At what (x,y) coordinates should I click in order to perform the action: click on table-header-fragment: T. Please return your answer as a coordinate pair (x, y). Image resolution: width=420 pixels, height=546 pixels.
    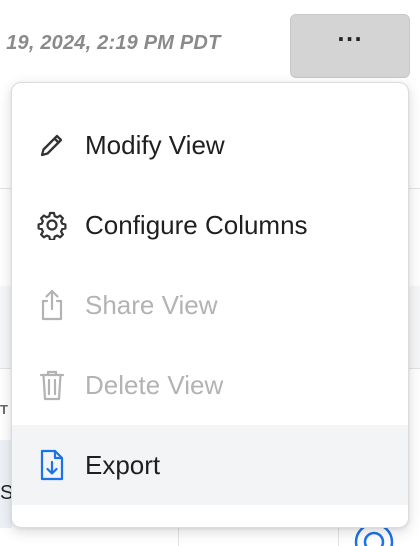
    Looking at the image, I should click on (4, 409).